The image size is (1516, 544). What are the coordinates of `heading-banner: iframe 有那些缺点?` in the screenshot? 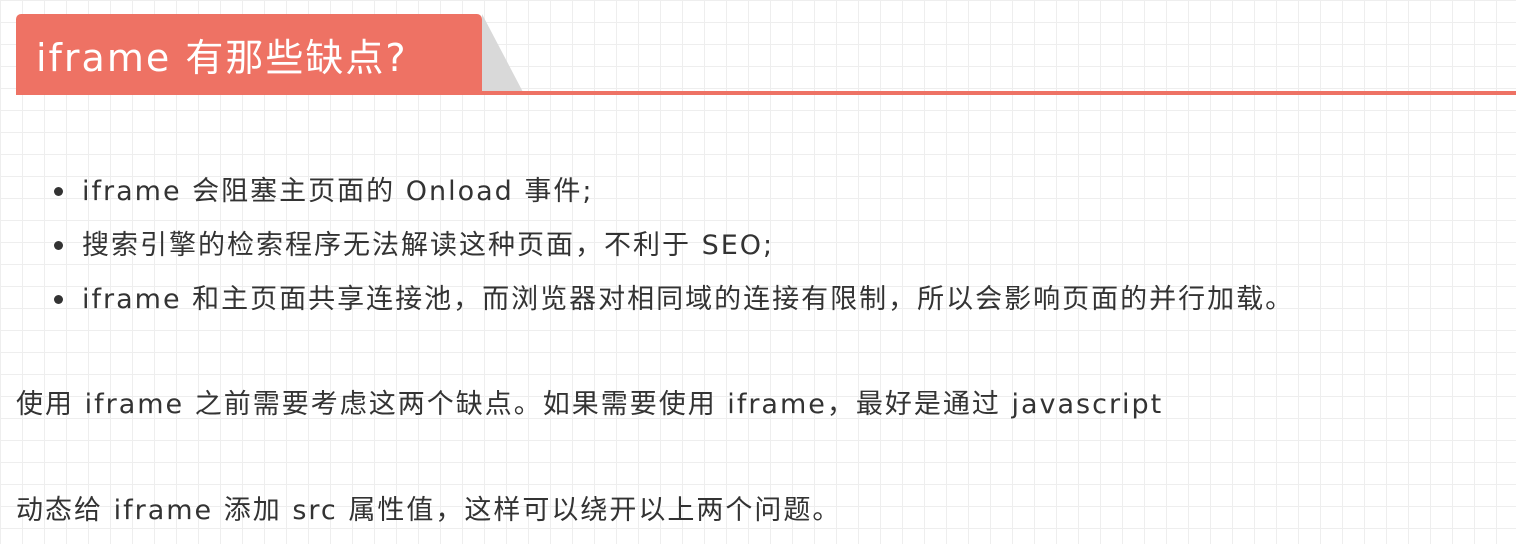 It's located at (249, 54).